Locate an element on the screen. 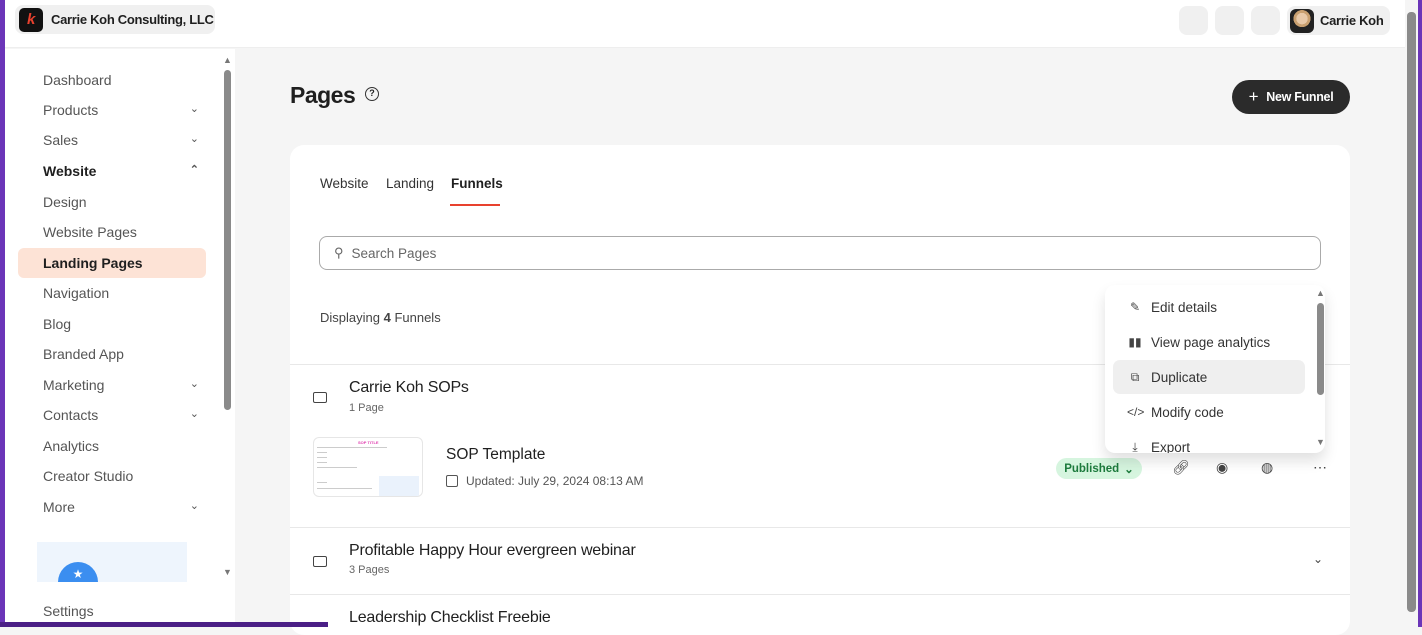 The width and height of the screenshot is (1422, 635). funnel-count: Displaying 4 Funnels is located at coordinates (380, 317).